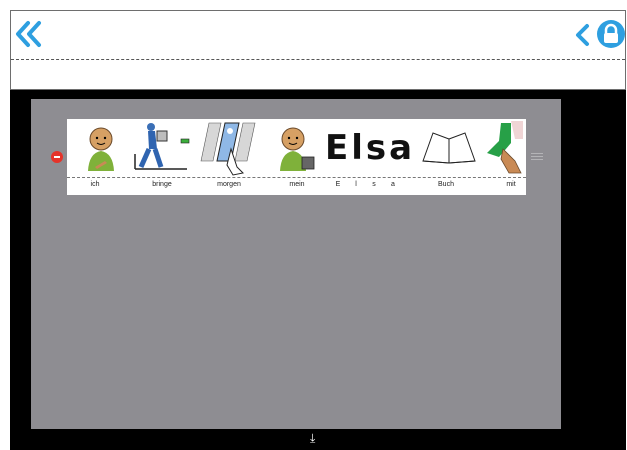 Image resolution: width=627 pixels, height=450 pixels. What do you see at coordinates (312, 438) in the screenshot?
I see `arrow-down-to-line-icon: ⤓` at bounding box center [312, 438].